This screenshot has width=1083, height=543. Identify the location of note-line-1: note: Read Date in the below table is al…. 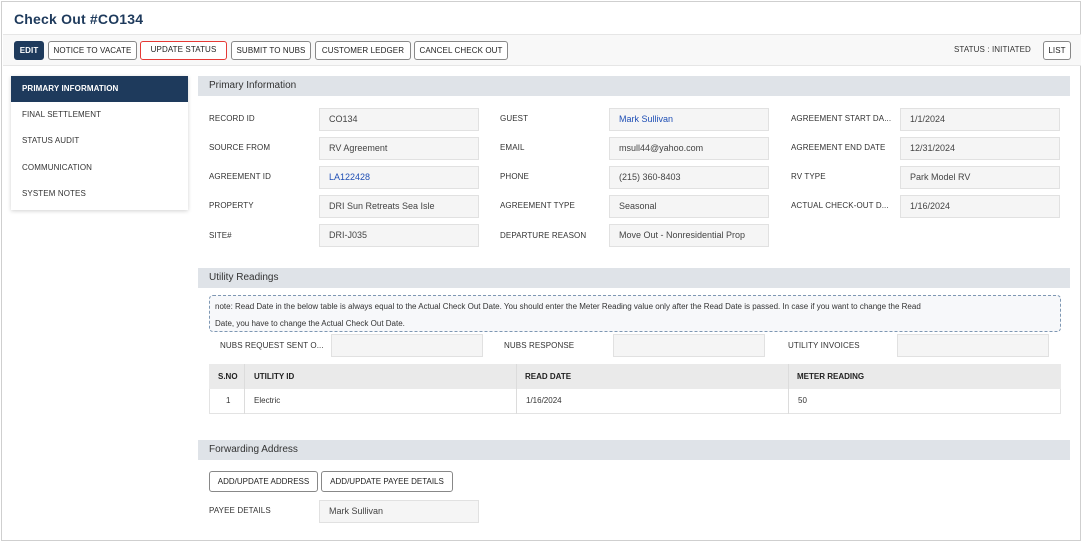
(568, 306).